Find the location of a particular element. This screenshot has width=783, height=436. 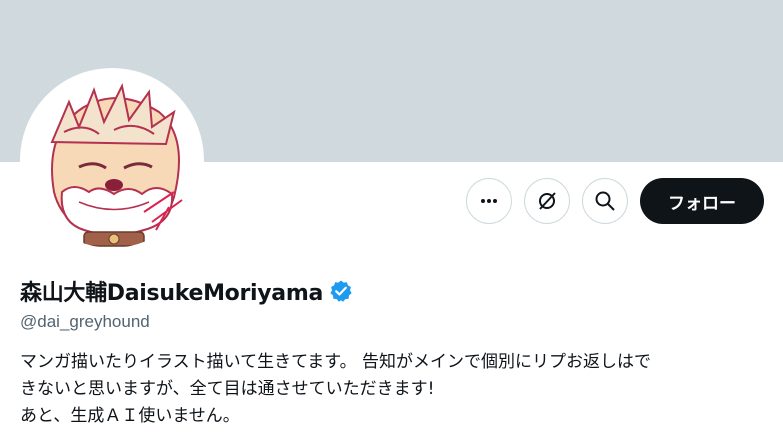

grok-button is located at coordinates (547, 201).